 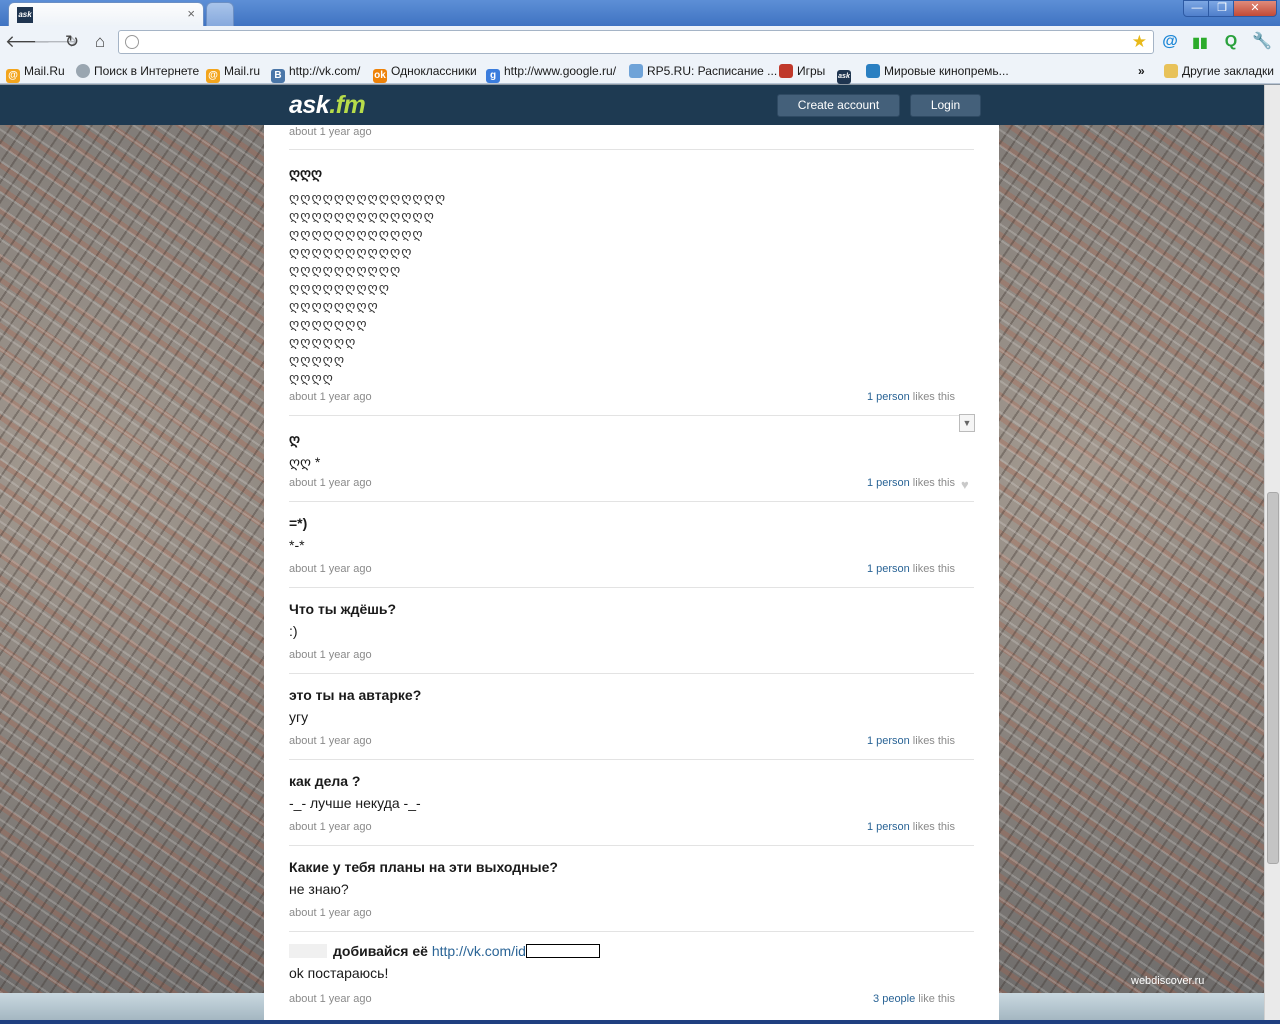 I want to click on likes-info: 3 people like this, so click(x=914, y=999).